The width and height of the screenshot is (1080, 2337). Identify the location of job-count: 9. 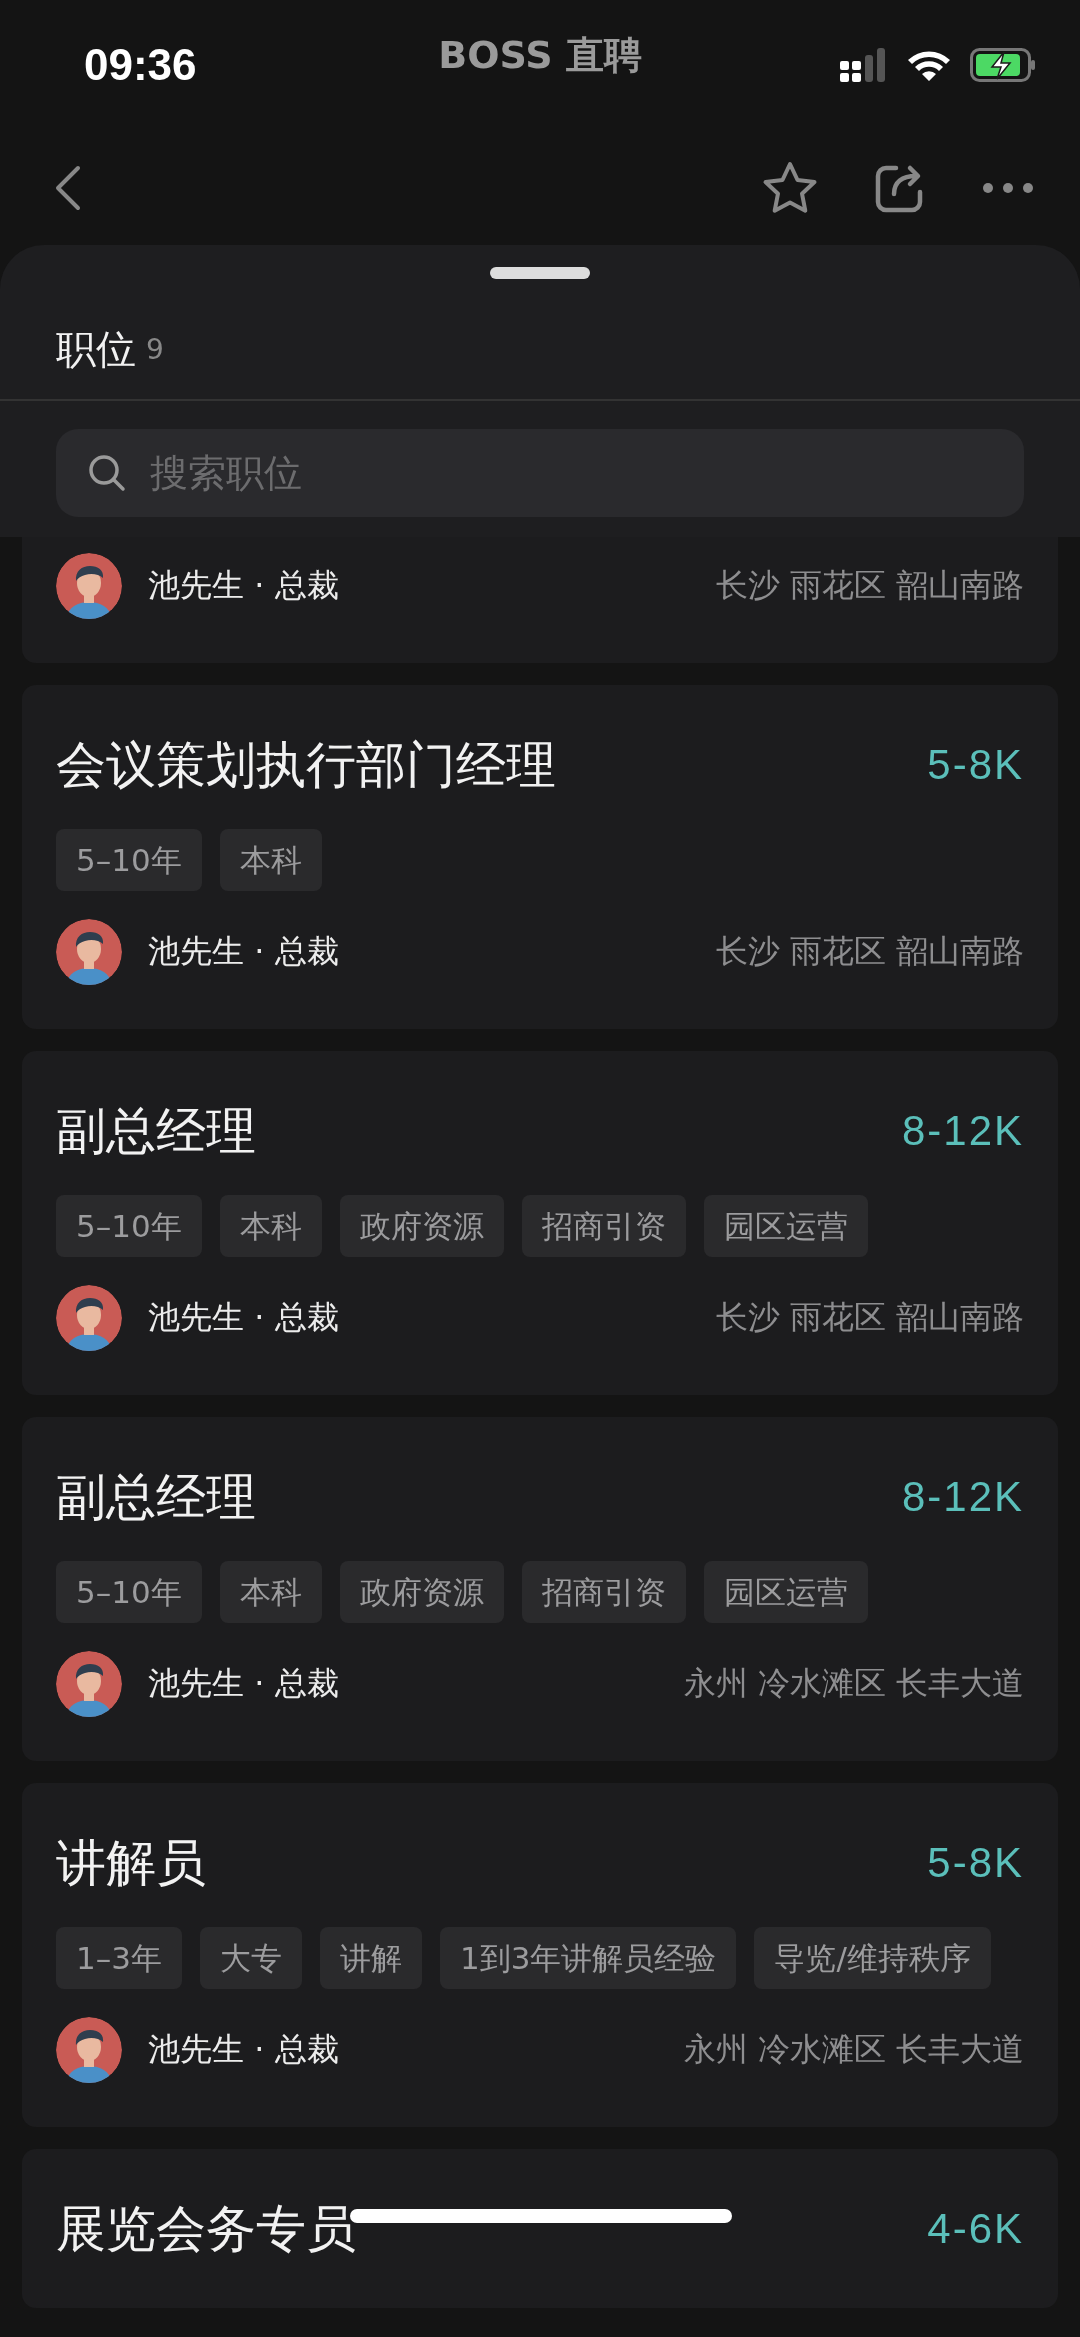
(155, 349).